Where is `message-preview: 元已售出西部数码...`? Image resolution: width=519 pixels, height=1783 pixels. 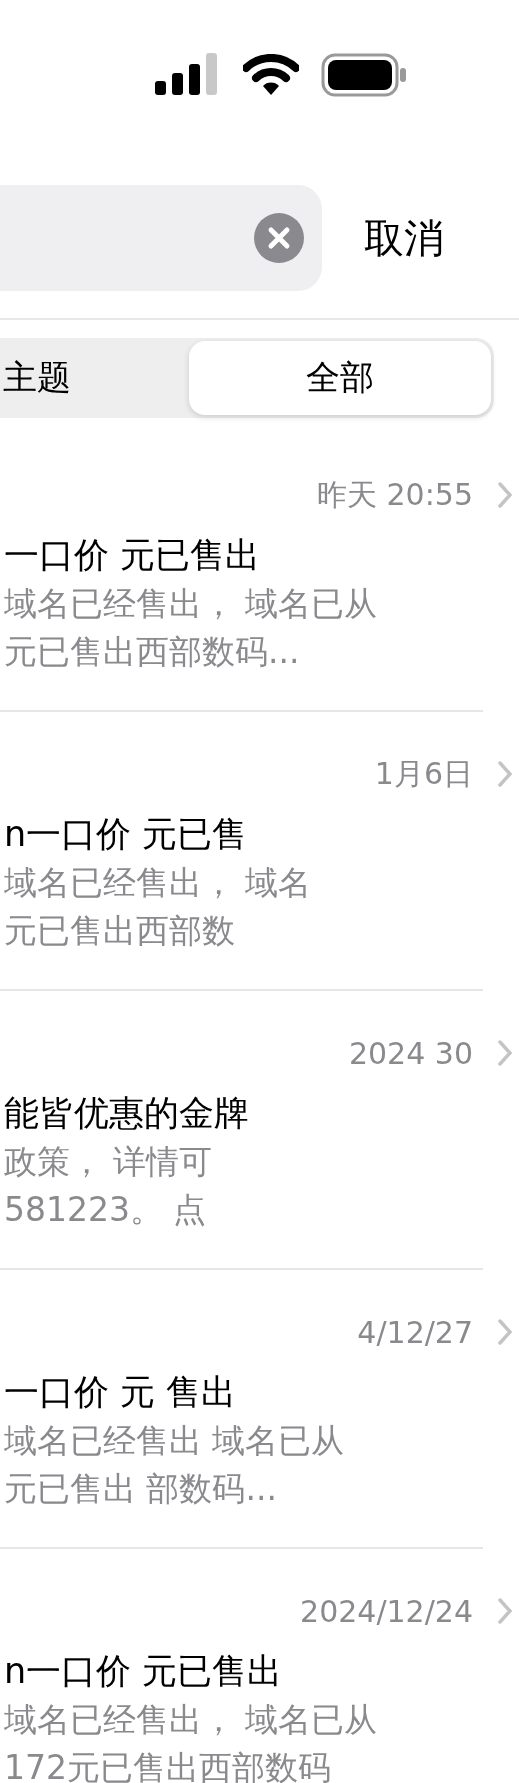
message-preview: 元已售出西部数码... is located at coordinates (152, 652).